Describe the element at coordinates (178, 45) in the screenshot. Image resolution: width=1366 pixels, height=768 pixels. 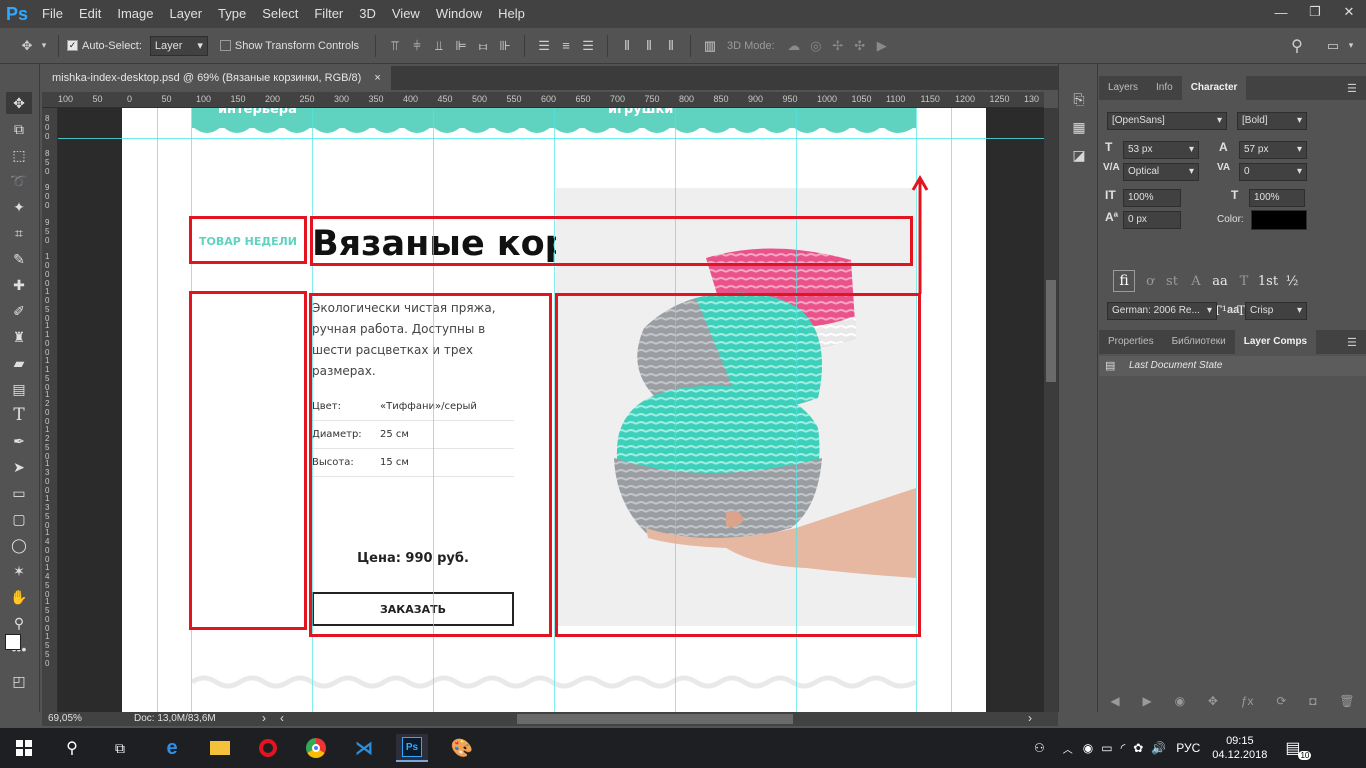
I see `auto-select-dropdown: Layer ▾` at that location.